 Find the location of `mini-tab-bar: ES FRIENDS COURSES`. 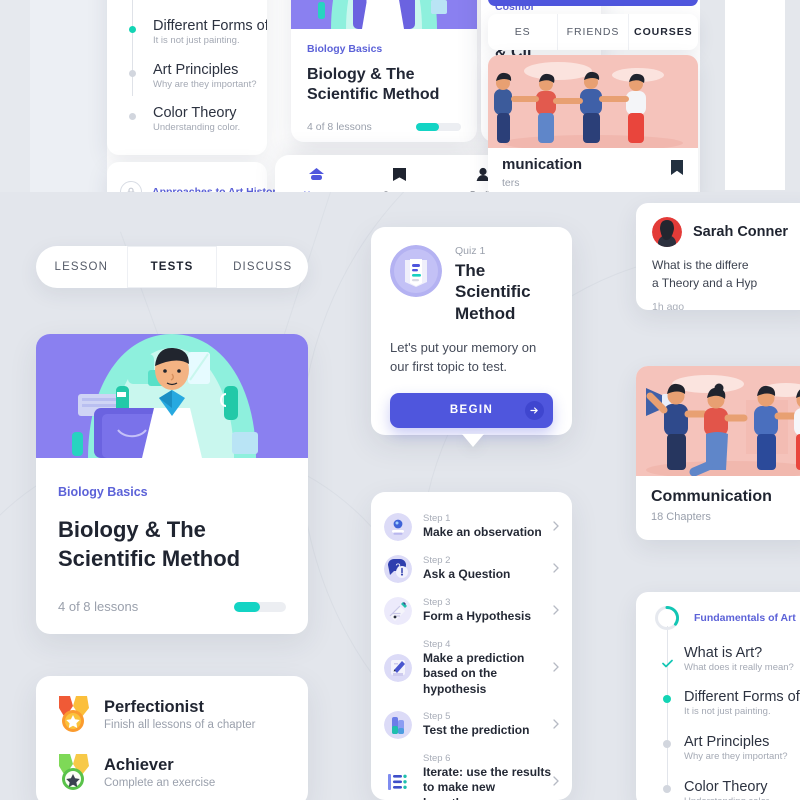

mini-tab-bar: ES FRIENDS COURSES is located at coordinates (593, 32).